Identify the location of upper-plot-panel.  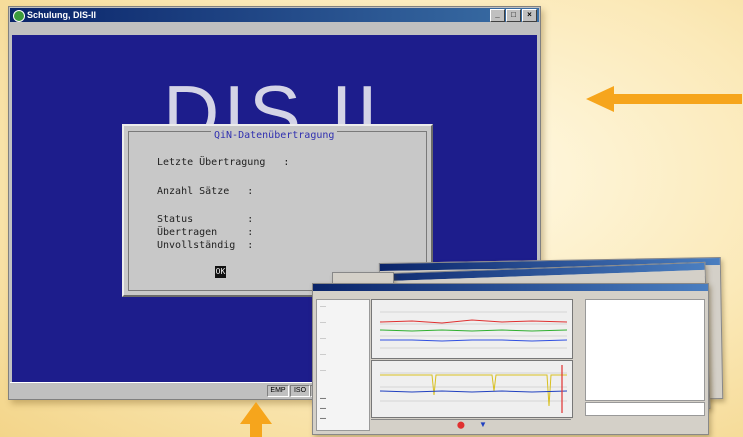
(472, 329).